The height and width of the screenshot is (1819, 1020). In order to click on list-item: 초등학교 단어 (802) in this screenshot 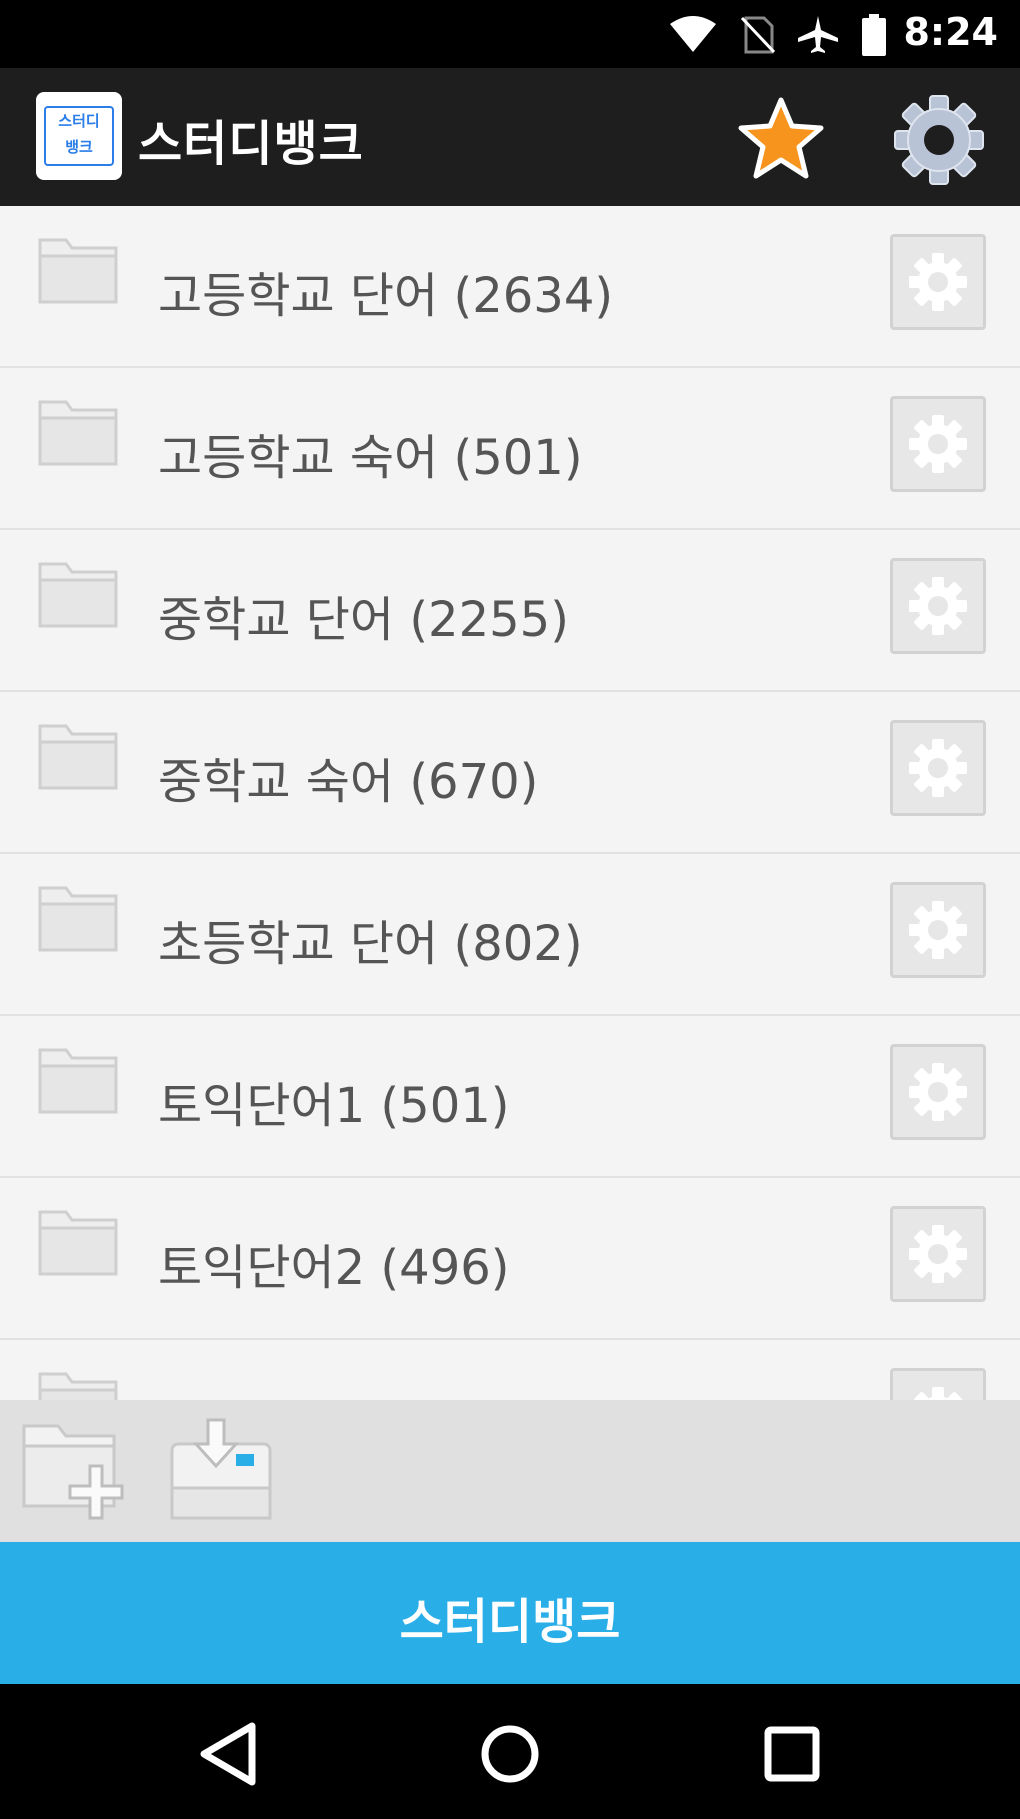, I will do `click(510, 935)`.